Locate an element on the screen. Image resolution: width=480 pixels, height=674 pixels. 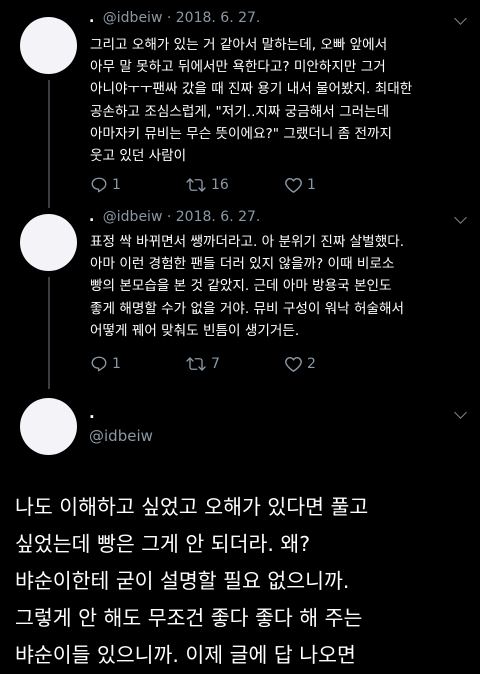
retweet-count: 7 is located at coordinates (215, 364).